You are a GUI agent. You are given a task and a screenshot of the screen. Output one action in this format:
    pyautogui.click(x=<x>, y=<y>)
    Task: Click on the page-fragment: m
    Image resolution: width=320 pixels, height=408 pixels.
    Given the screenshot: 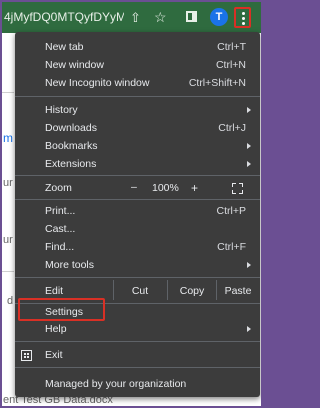 What is the action you would take?
    pyautogui.click(x=8, y=138)
    